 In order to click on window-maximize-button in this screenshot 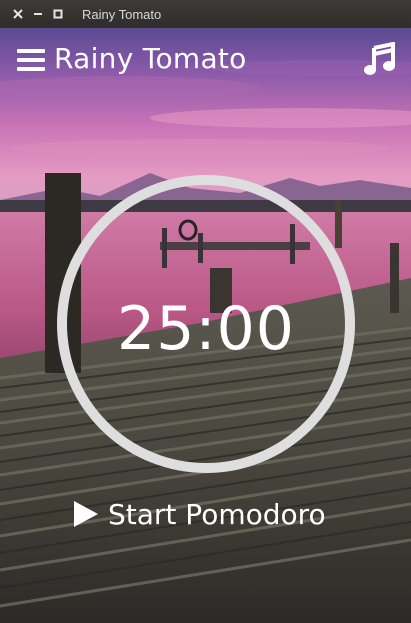, I will do `click(58, 14)`.